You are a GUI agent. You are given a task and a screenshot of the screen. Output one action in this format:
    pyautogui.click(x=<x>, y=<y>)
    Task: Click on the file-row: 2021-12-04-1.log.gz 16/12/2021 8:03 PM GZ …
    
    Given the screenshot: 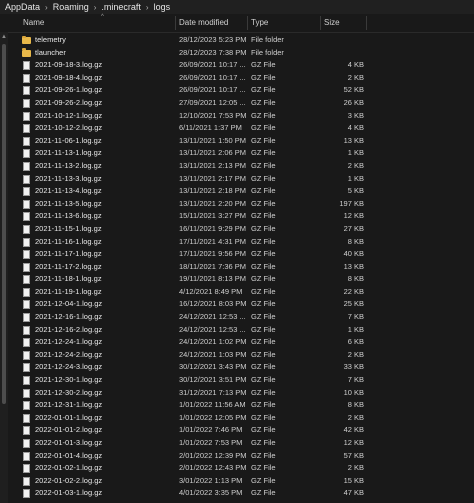 What is the action you would take?
    pyautogui.click(x=242, y=304)
    